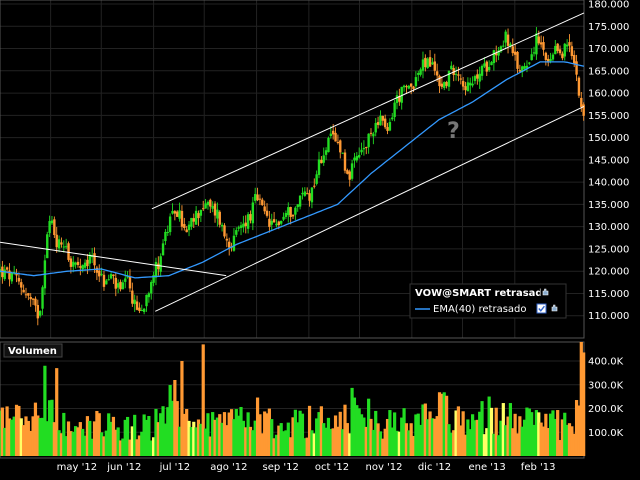 This screenshot has height=480, width=640. Describe the element at coordinates (608, 183) in the screenshot. I see `price-tick-label: 140.000` at that location.